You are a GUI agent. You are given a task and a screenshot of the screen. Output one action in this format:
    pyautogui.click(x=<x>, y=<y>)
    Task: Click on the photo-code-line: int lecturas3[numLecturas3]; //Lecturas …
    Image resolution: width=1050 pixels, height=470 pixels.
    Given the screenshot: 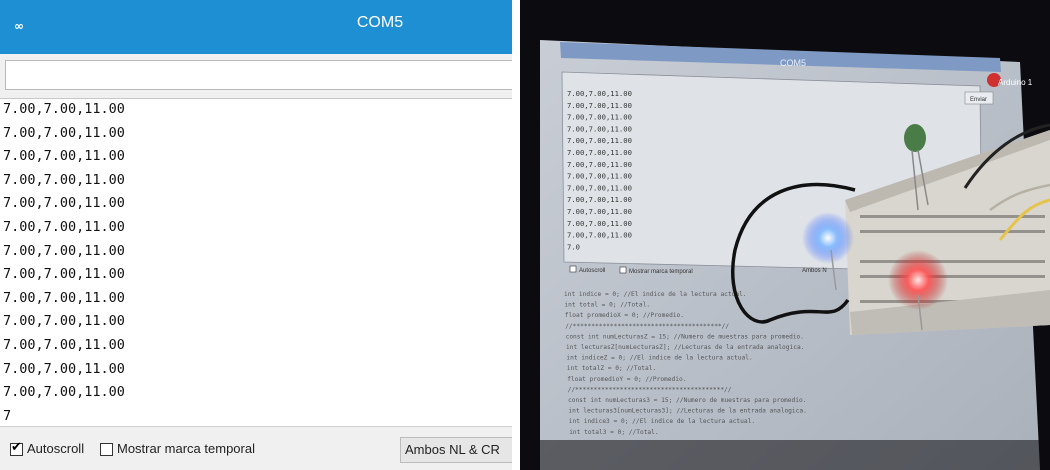 What is the action you would take?
    pyautogui.click(x=687, y=411)
    